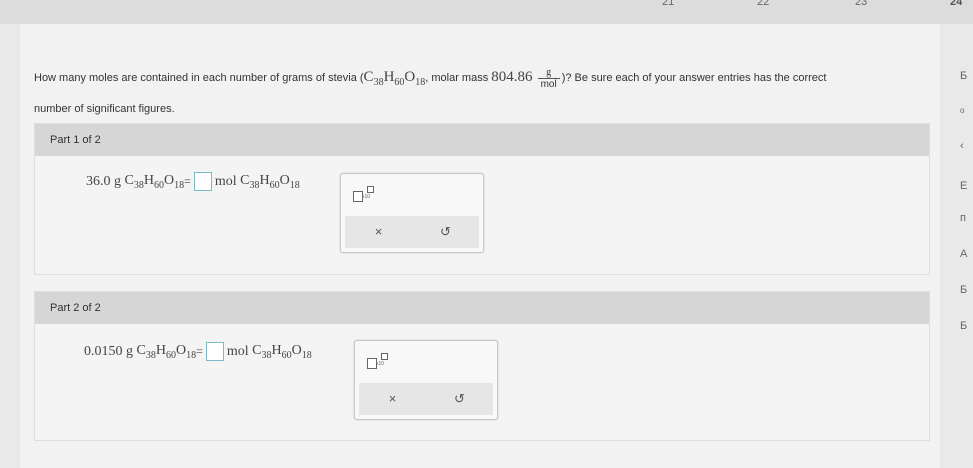 This screenshot has width=973, height=468. I want to click on part-2-equation: 0.0150 g C38H60O18 = mol C38H60O18, so click(198, 351).